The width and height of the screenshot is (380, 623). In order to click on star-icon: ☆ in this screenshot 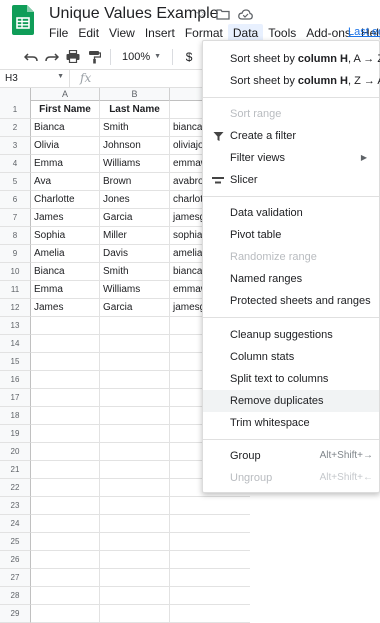, I will do `click(201, 14)`.